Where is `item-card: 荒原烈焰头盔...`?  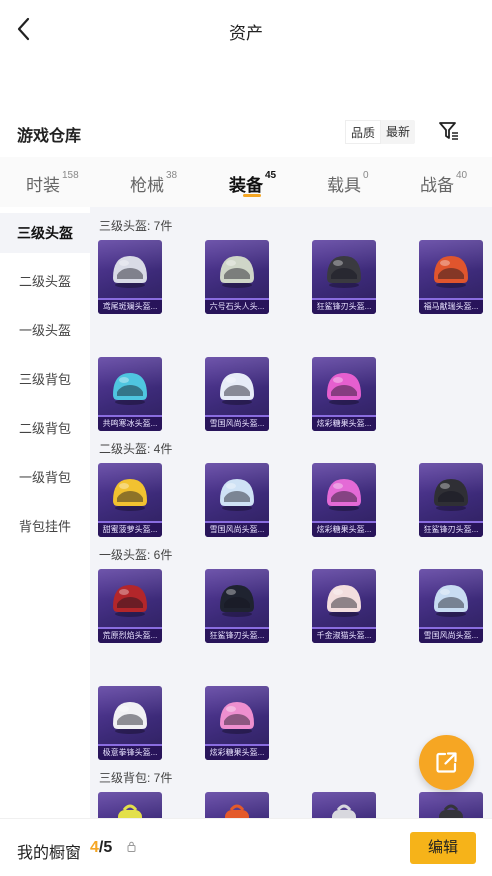
item-card: 荒原烈焰头盔... is located at coordinates (130, 606).